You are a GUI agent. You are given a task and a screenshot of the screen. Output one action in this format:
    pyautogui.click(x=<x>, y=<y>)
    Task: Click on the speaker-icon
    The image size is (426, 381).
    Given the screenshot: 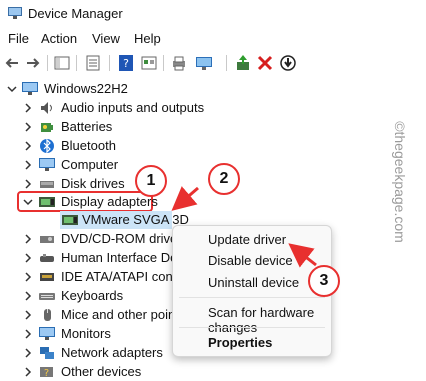 What is the action you would take?
    pyautogui.click(x=46, y=108)
    